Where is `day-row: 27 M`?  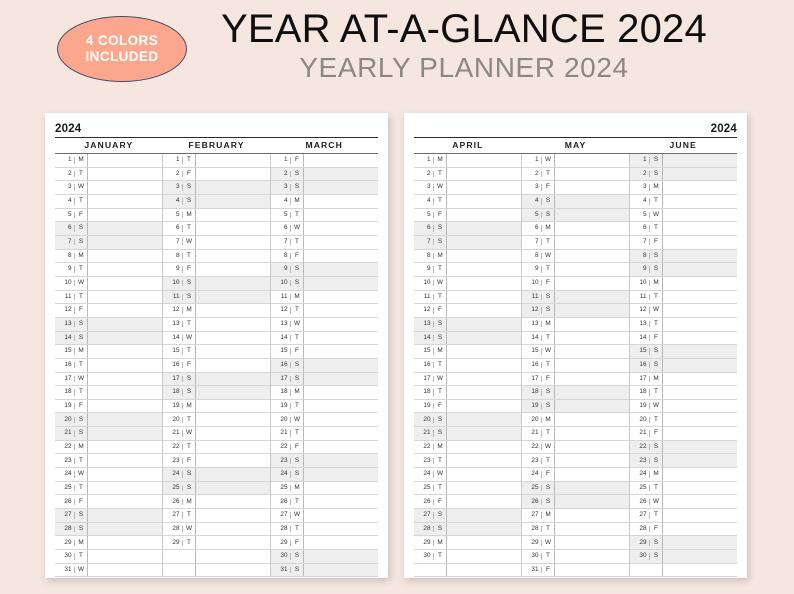
day-row: 27 M is located at coordinates (575, 516).